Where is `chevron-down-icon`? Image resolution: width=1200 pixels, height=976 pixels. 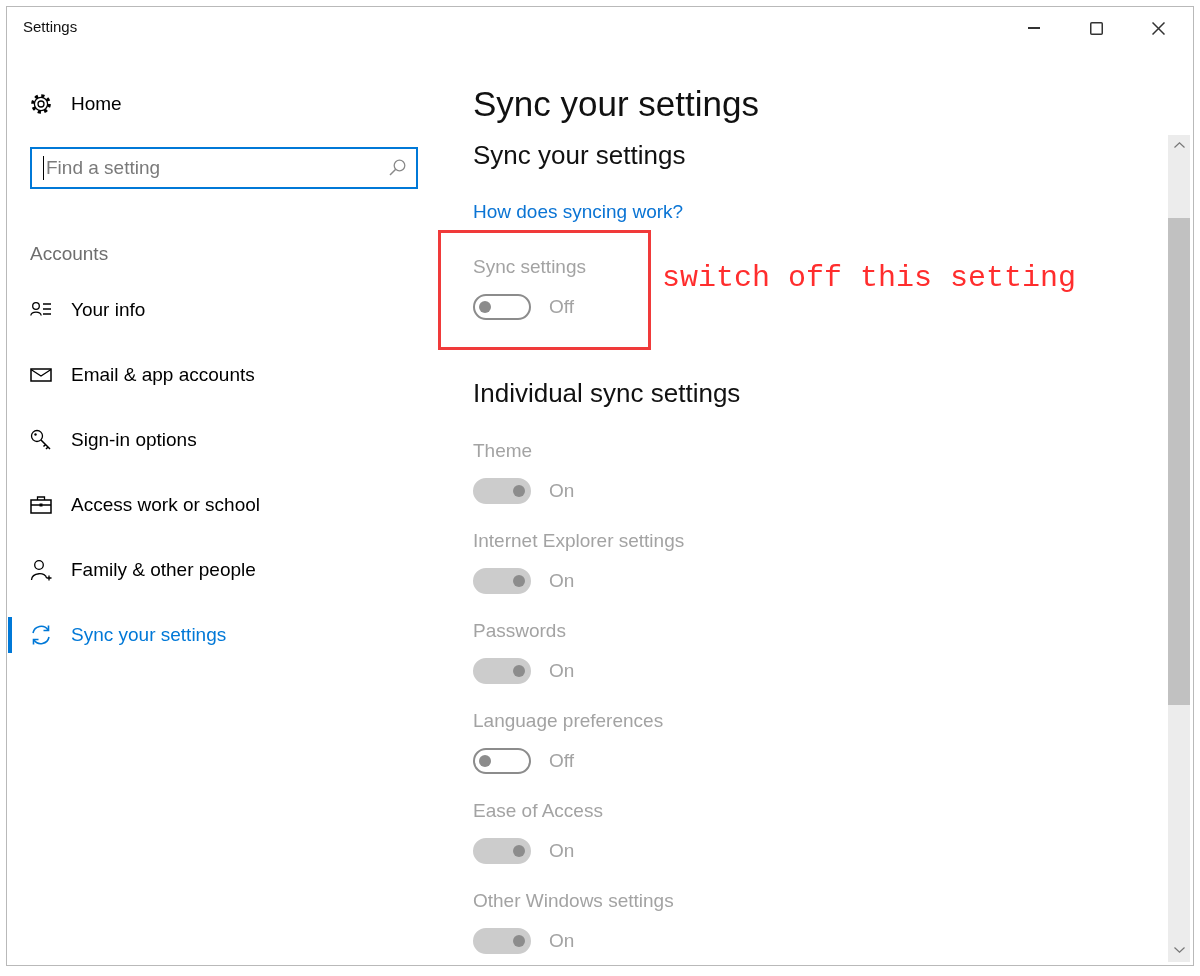 chevron-down-icon is located at coordinates (1179, 950).